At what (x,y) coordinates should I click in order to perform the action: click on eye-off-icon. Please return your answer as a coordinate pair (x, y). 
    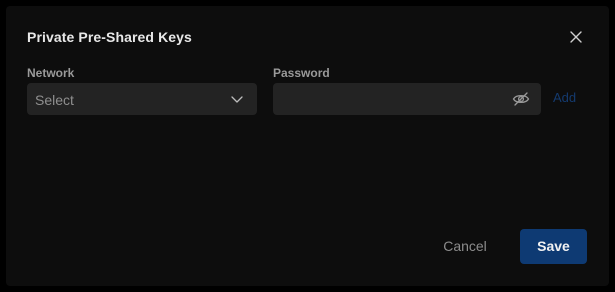
    Looking at the image, I should click on (521, 99).